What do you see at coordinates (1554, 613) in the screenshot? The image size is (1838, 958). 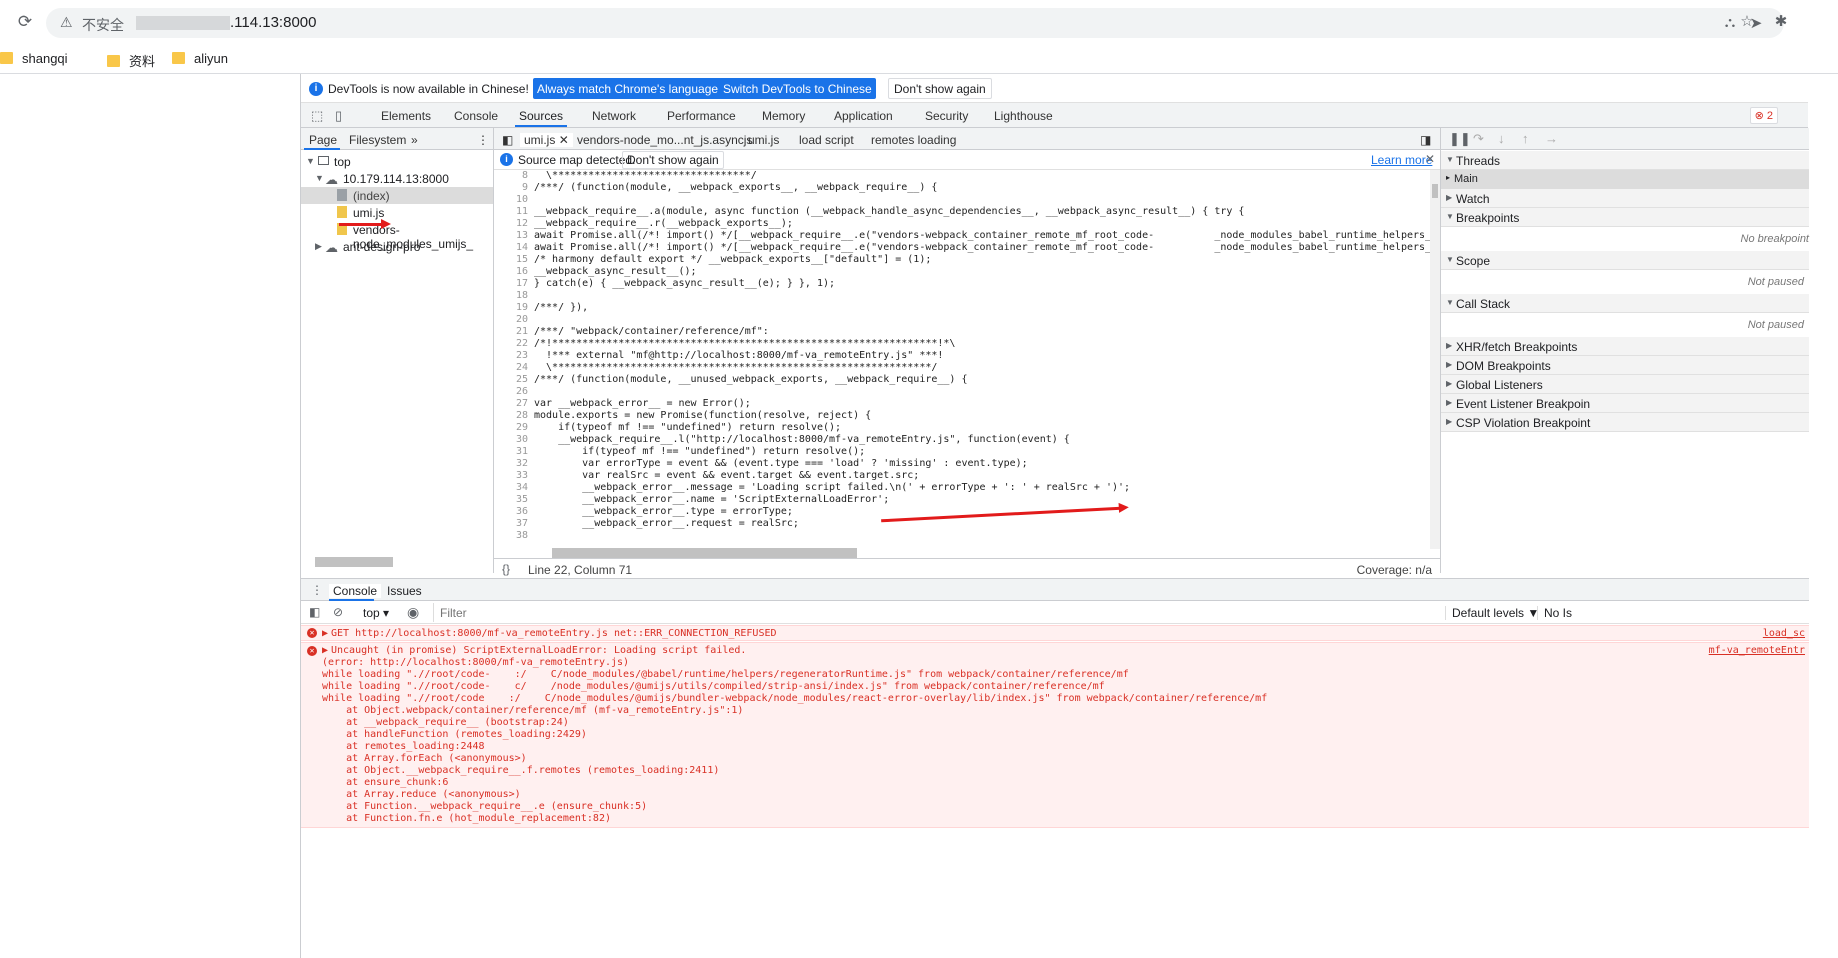 I see `issues-counter: No Is` at bounding box center [1554, 613].